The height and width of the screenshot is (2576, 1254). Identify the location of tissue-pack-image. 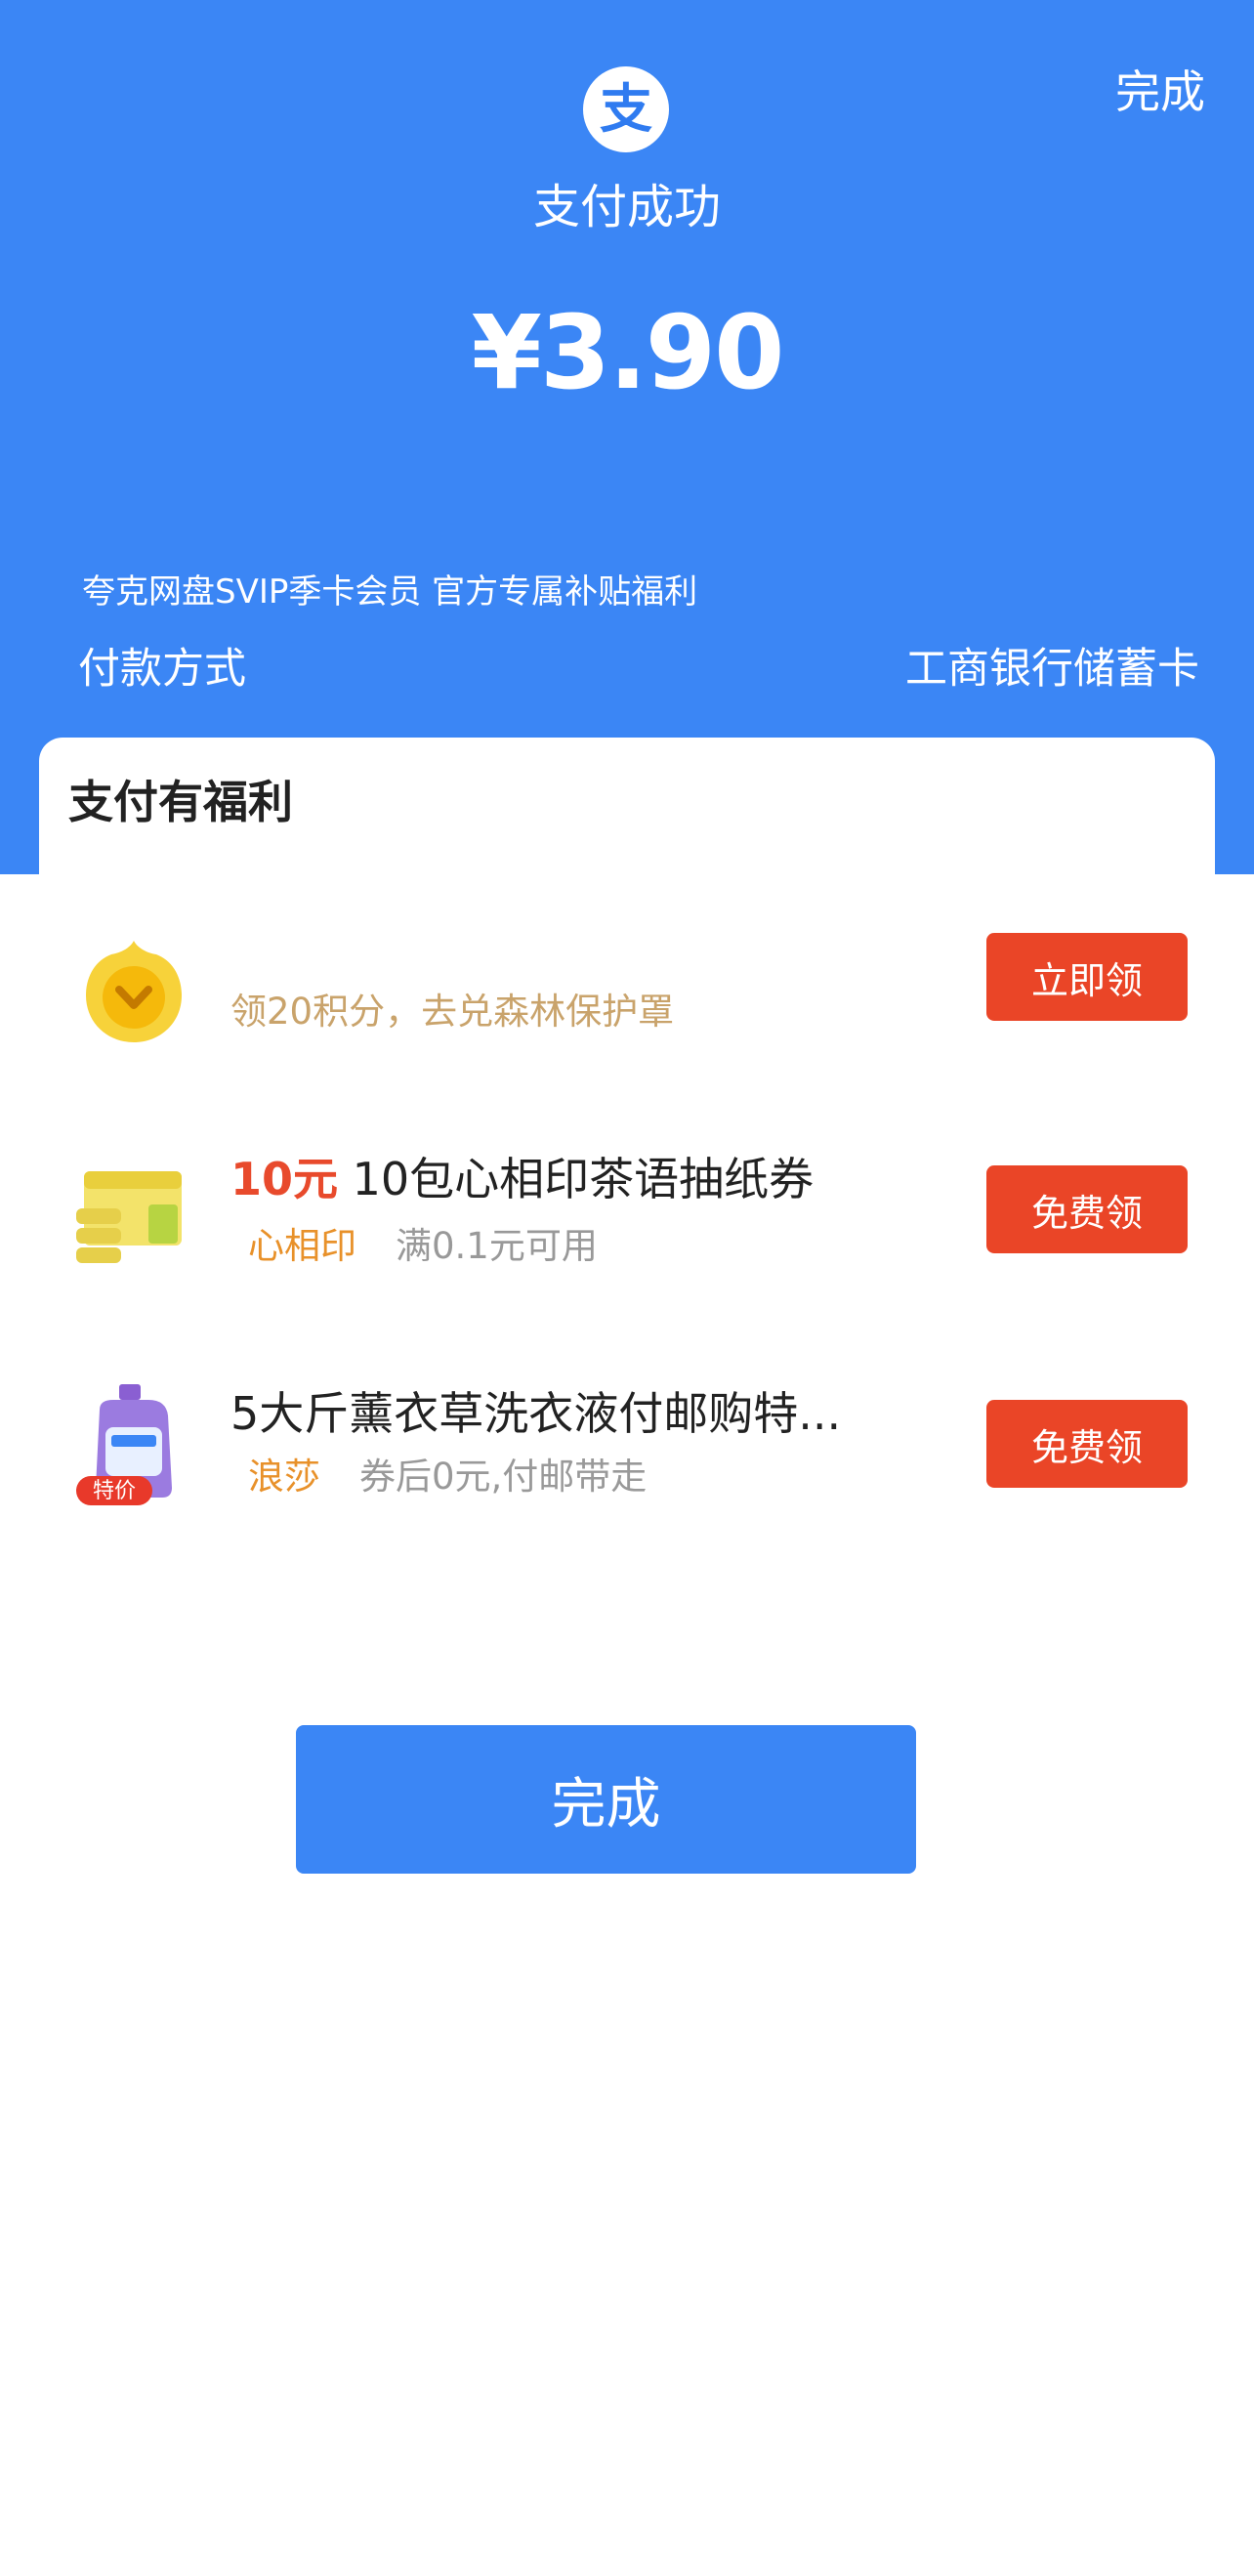
(129, 1217).